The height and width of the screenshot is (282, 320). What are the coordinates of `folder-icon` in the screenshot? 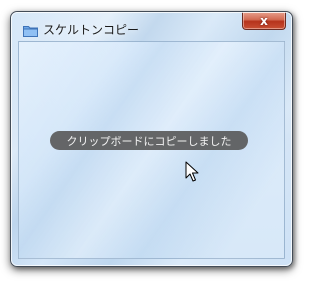 It's located at (30, 29).